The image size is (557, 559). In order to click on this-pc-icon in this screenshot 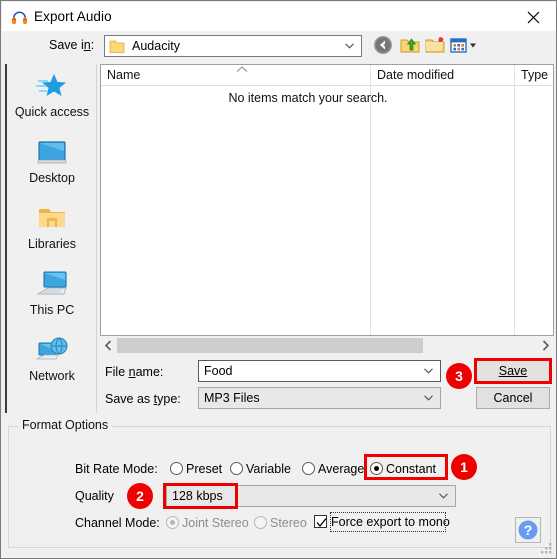, I will do `click(52, 285)`.